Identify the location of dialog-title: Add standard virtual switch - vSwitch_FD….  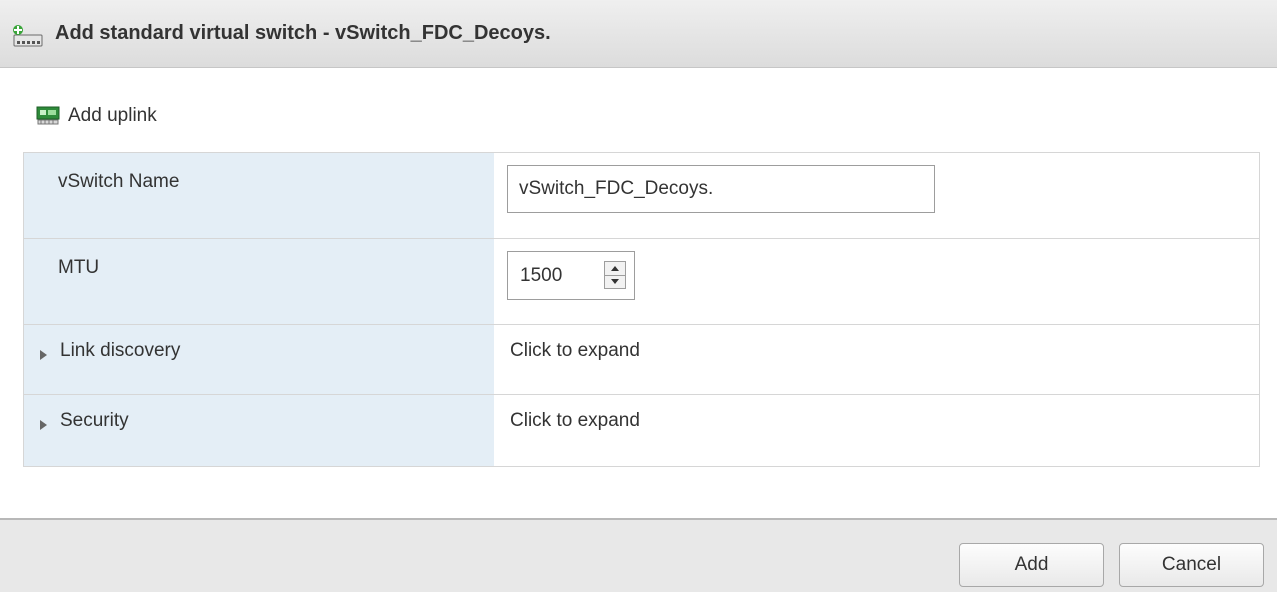
(303, 33).